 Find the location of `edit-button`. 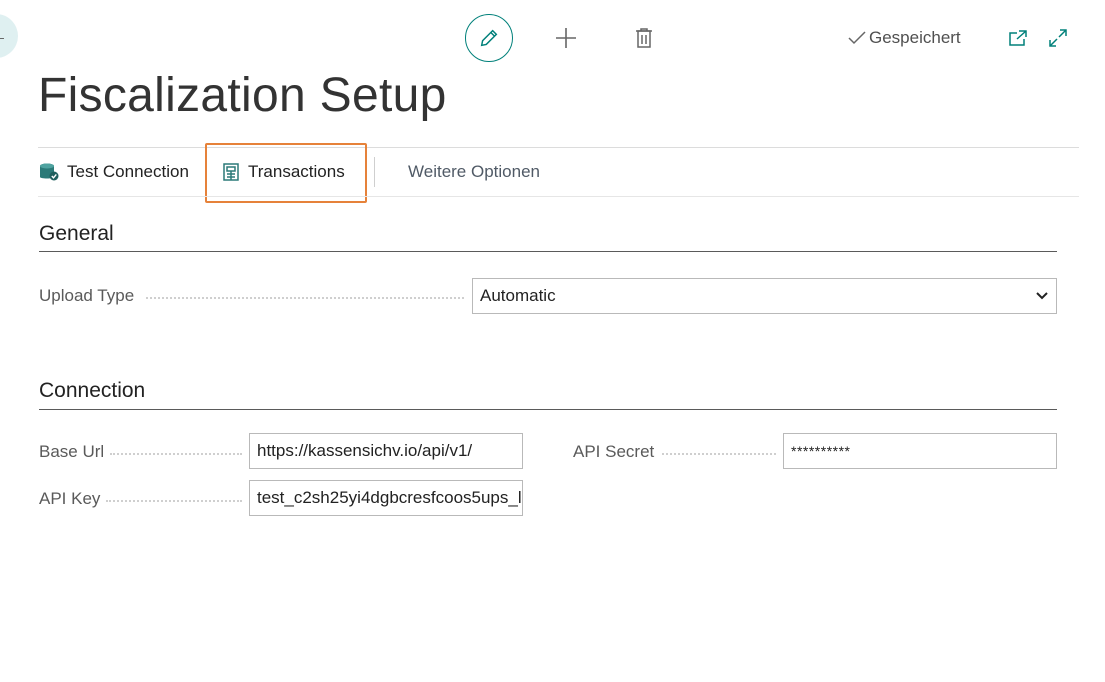

edit-button is located at coordinates (489, 38).